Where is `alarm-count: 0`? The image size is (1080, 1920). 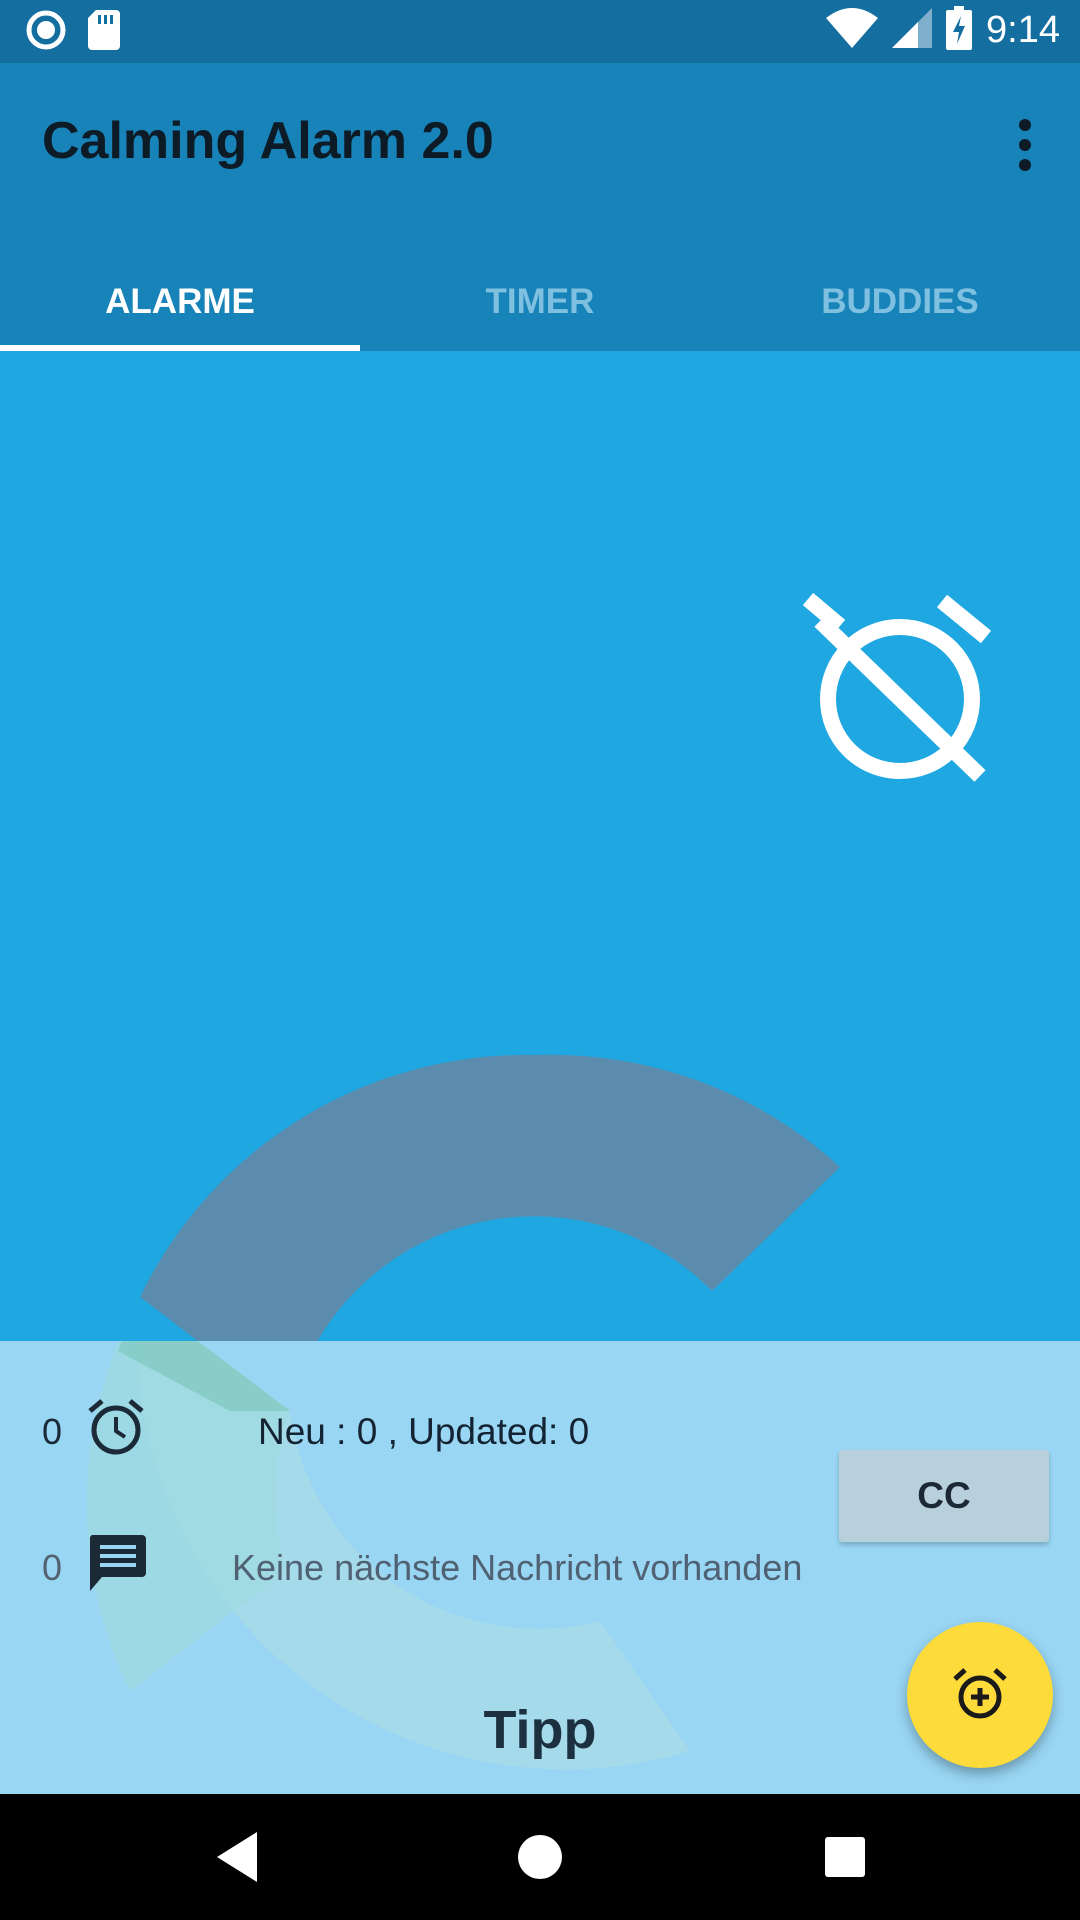
alarm-count: 0 is located at coordinates (52, 1431).